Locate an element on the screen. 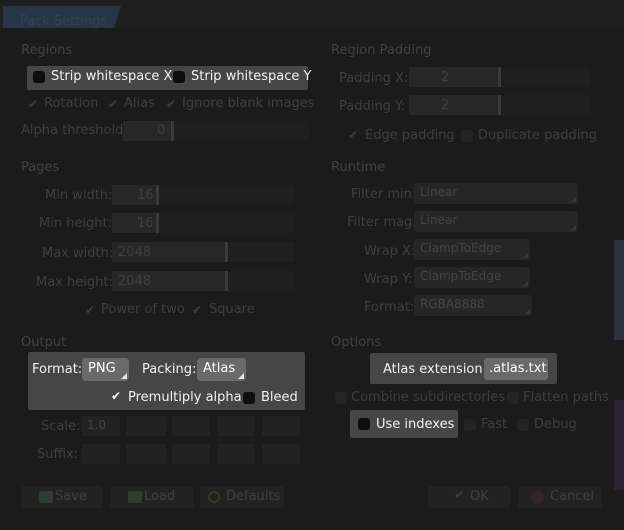  debug-checkbox is located at coordinates (523, 425).